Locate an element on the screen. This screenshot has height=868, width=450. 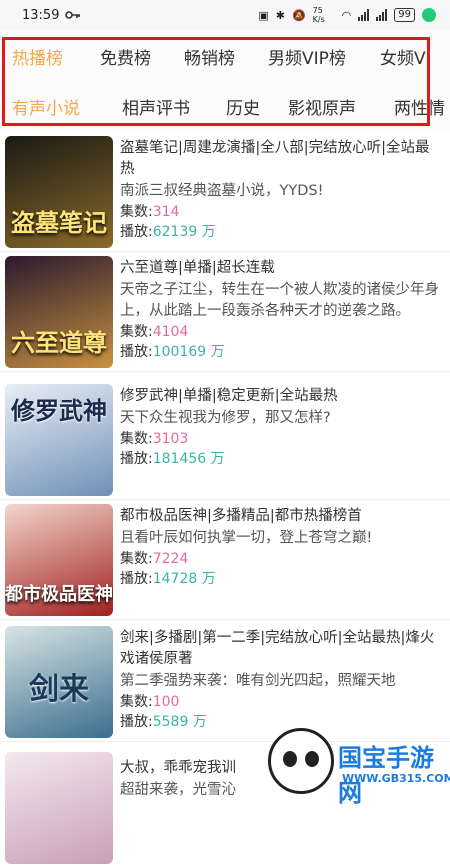
battery-indicator: 99 is located at coordinates (404, 15).